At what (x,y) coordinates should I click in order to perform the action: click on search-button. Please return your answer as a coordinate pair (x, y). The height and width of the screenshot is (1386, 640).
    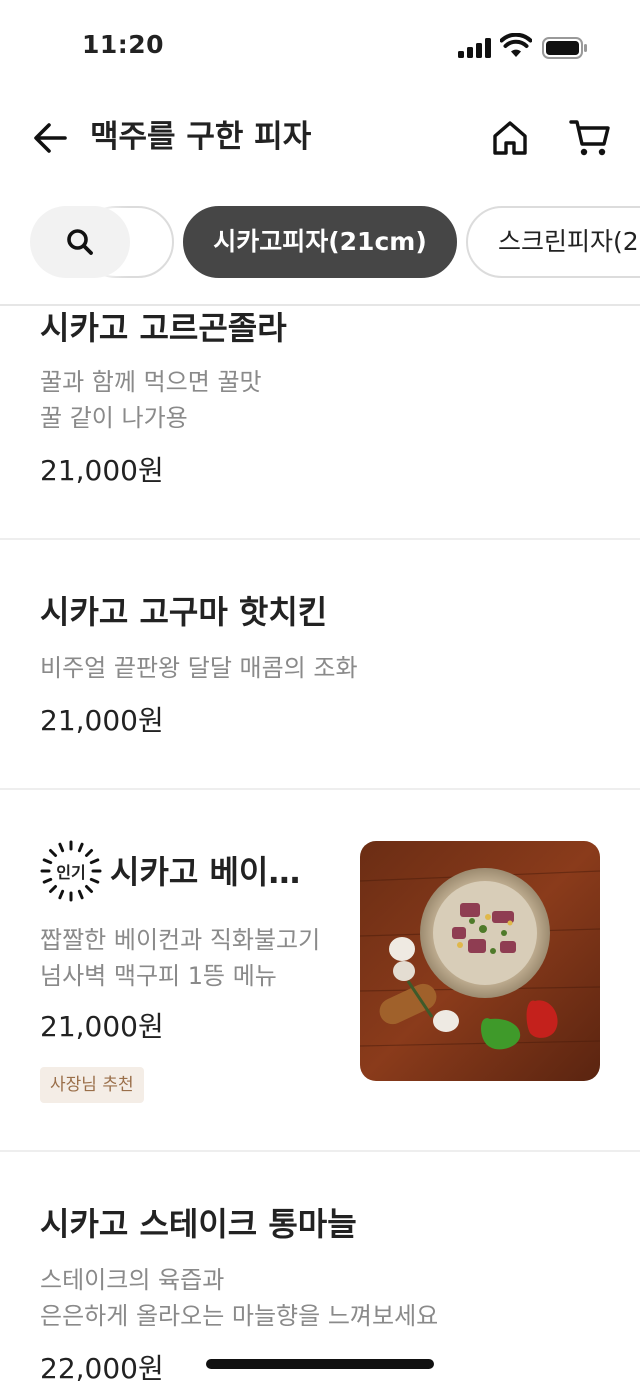
    Looking at the image, I should click on (80, 242).